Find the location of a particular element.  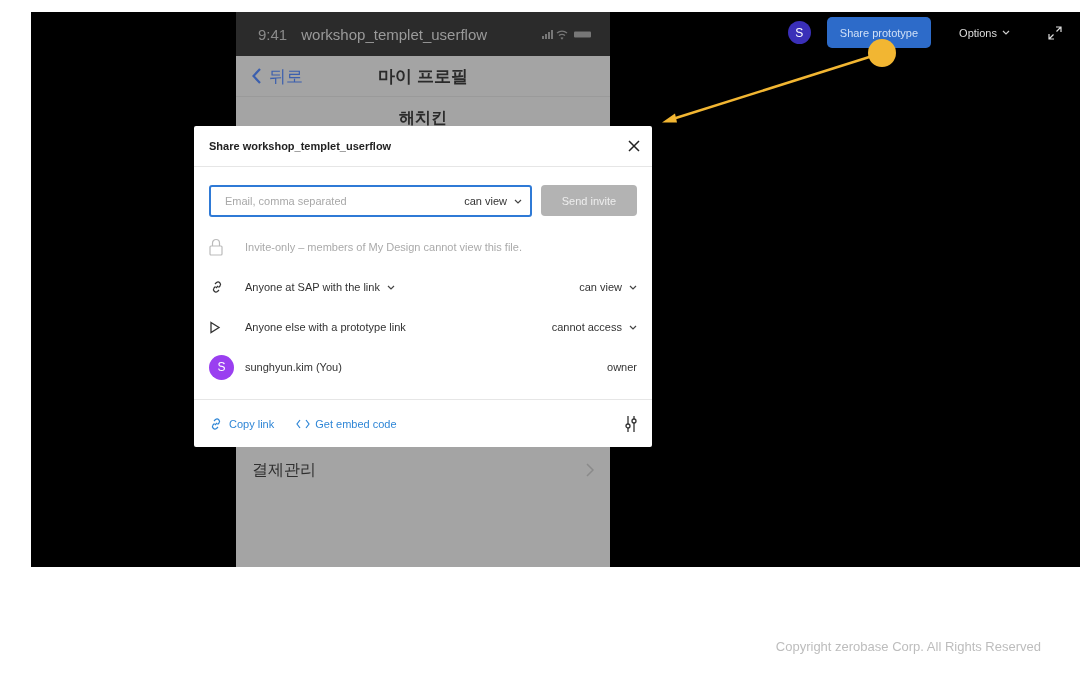

embed-code-link: Get embed code is located at coordinates (346, 423).